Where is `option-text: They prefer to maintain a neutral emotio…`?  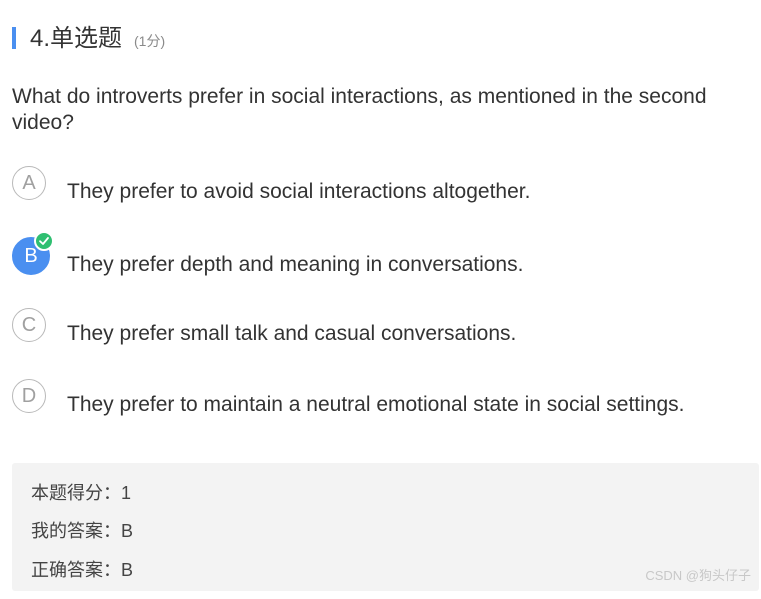 option-text: They prefer to maintain a neutral emotio… is located at coordinates (376, 405).